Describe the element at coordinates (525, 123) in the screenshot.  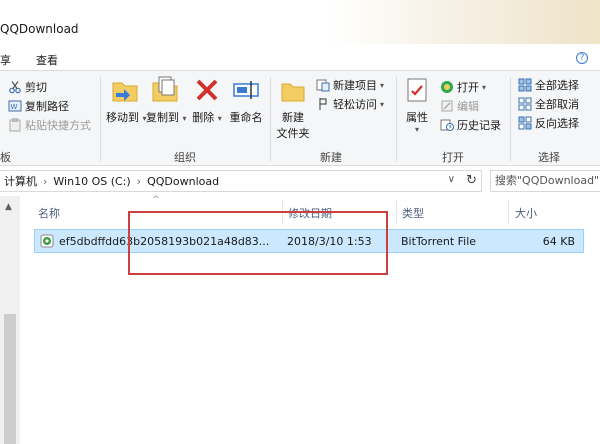
I see `invert-selection-icon` at that location.